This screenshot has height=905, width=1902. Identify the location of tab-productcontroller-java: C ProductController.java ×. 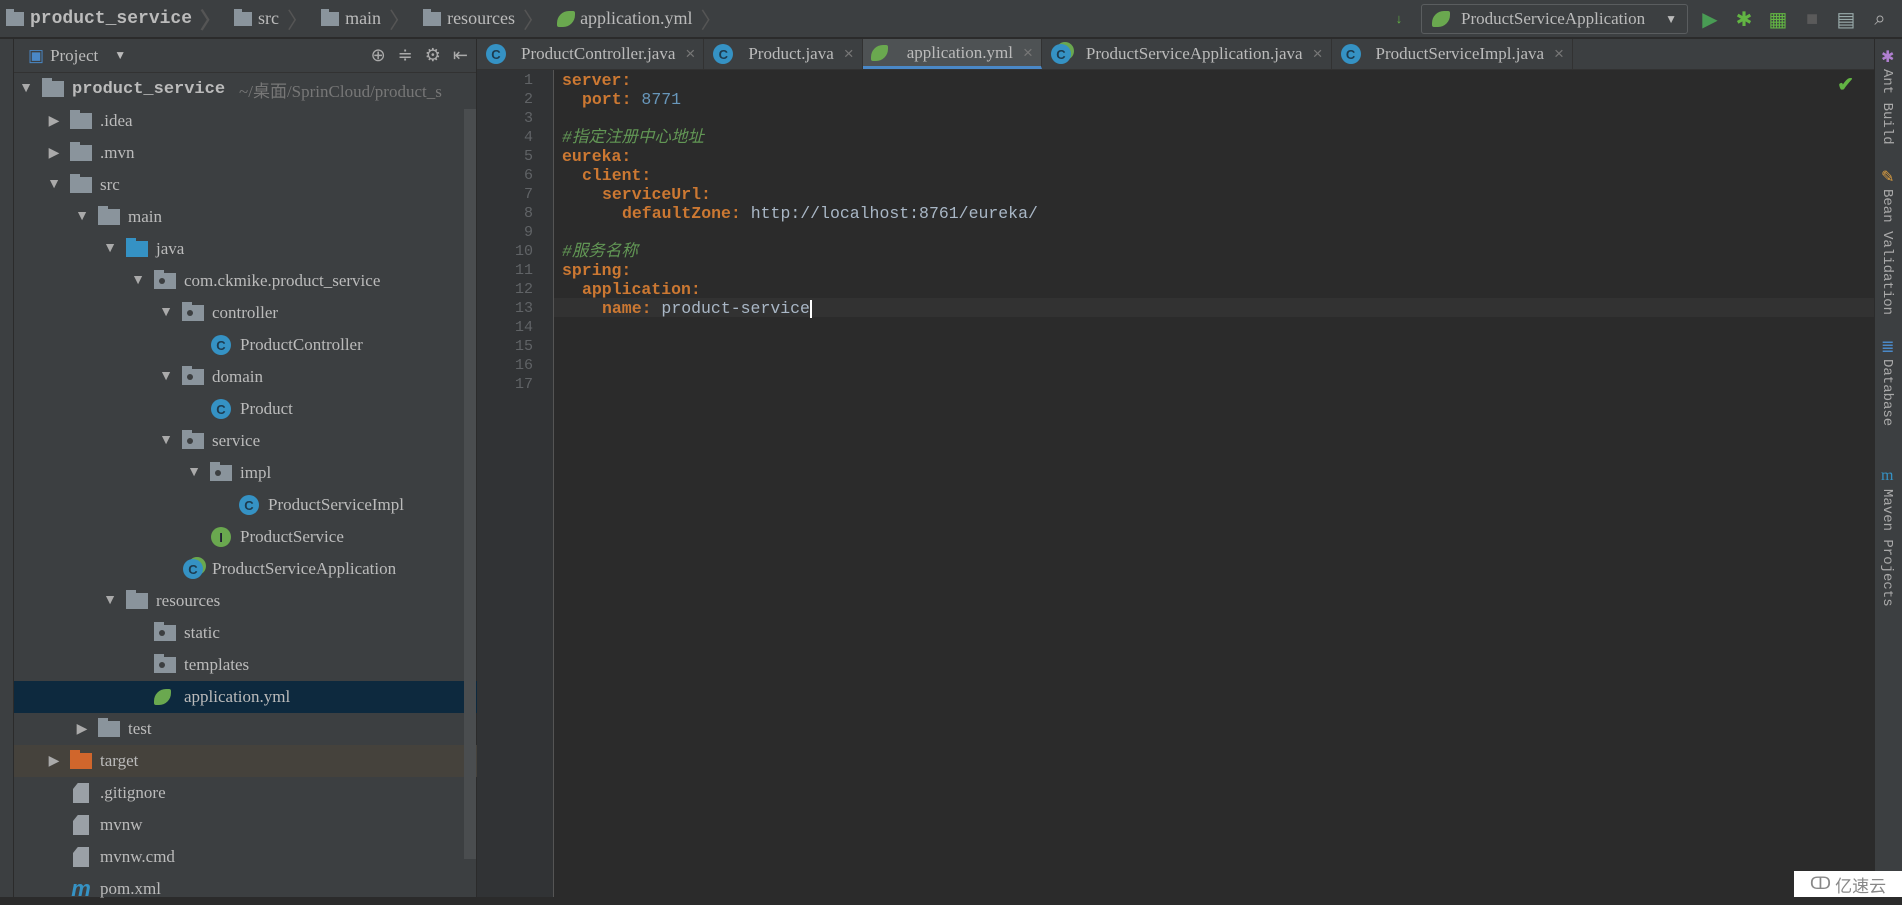
(591, 54).